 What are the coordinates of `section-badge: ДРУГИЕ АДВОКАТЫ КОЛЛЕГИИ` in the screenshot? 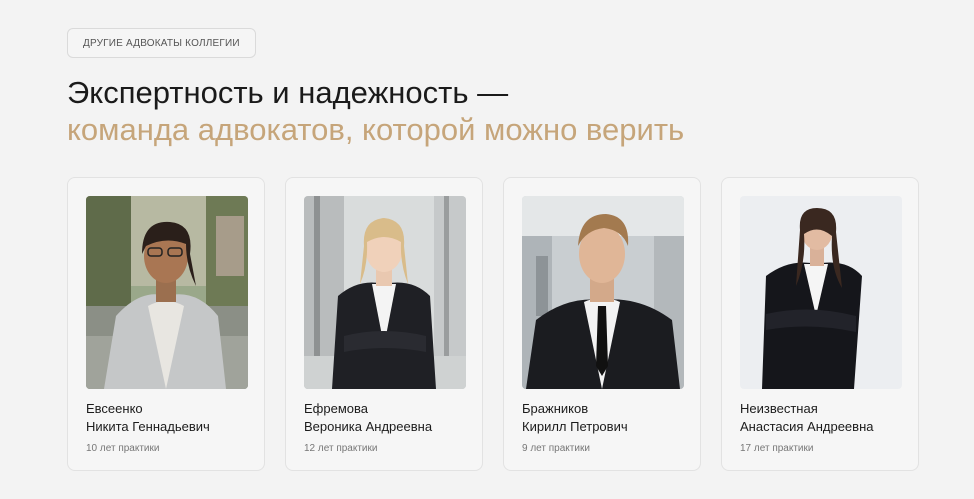 It's located at (161, 43).